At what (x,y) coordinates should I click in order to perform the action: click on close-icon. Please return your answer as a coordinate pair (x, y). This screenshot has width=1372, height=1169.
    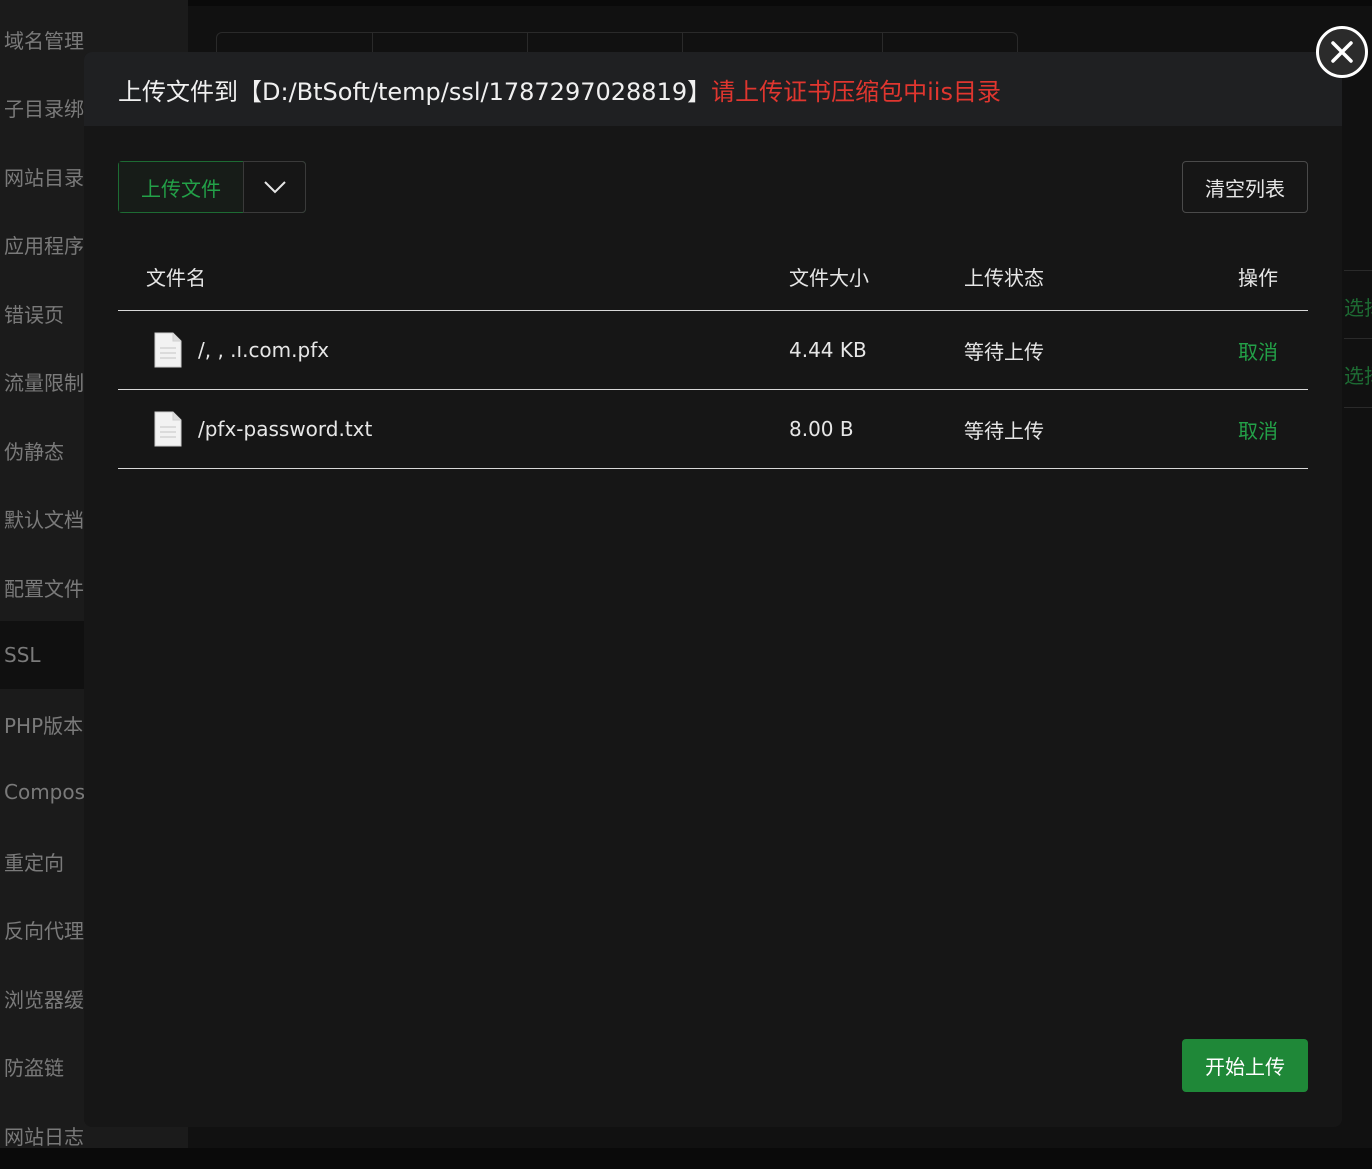
    Looking at the image, I should click on (1342, 52).